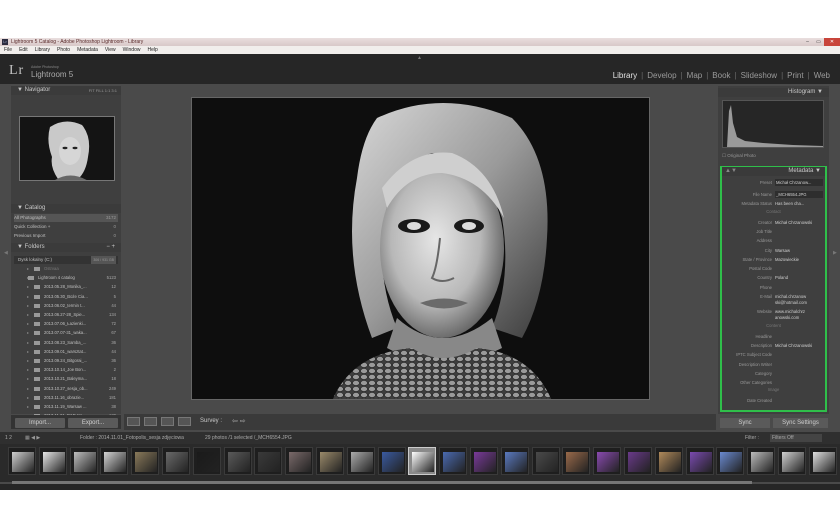 This screenshot has height=530, width=840. What do you see at coordinates (110, 247) in the screenshot?
I see `add-folder-icon: − +` at bounding box center [110, 247].